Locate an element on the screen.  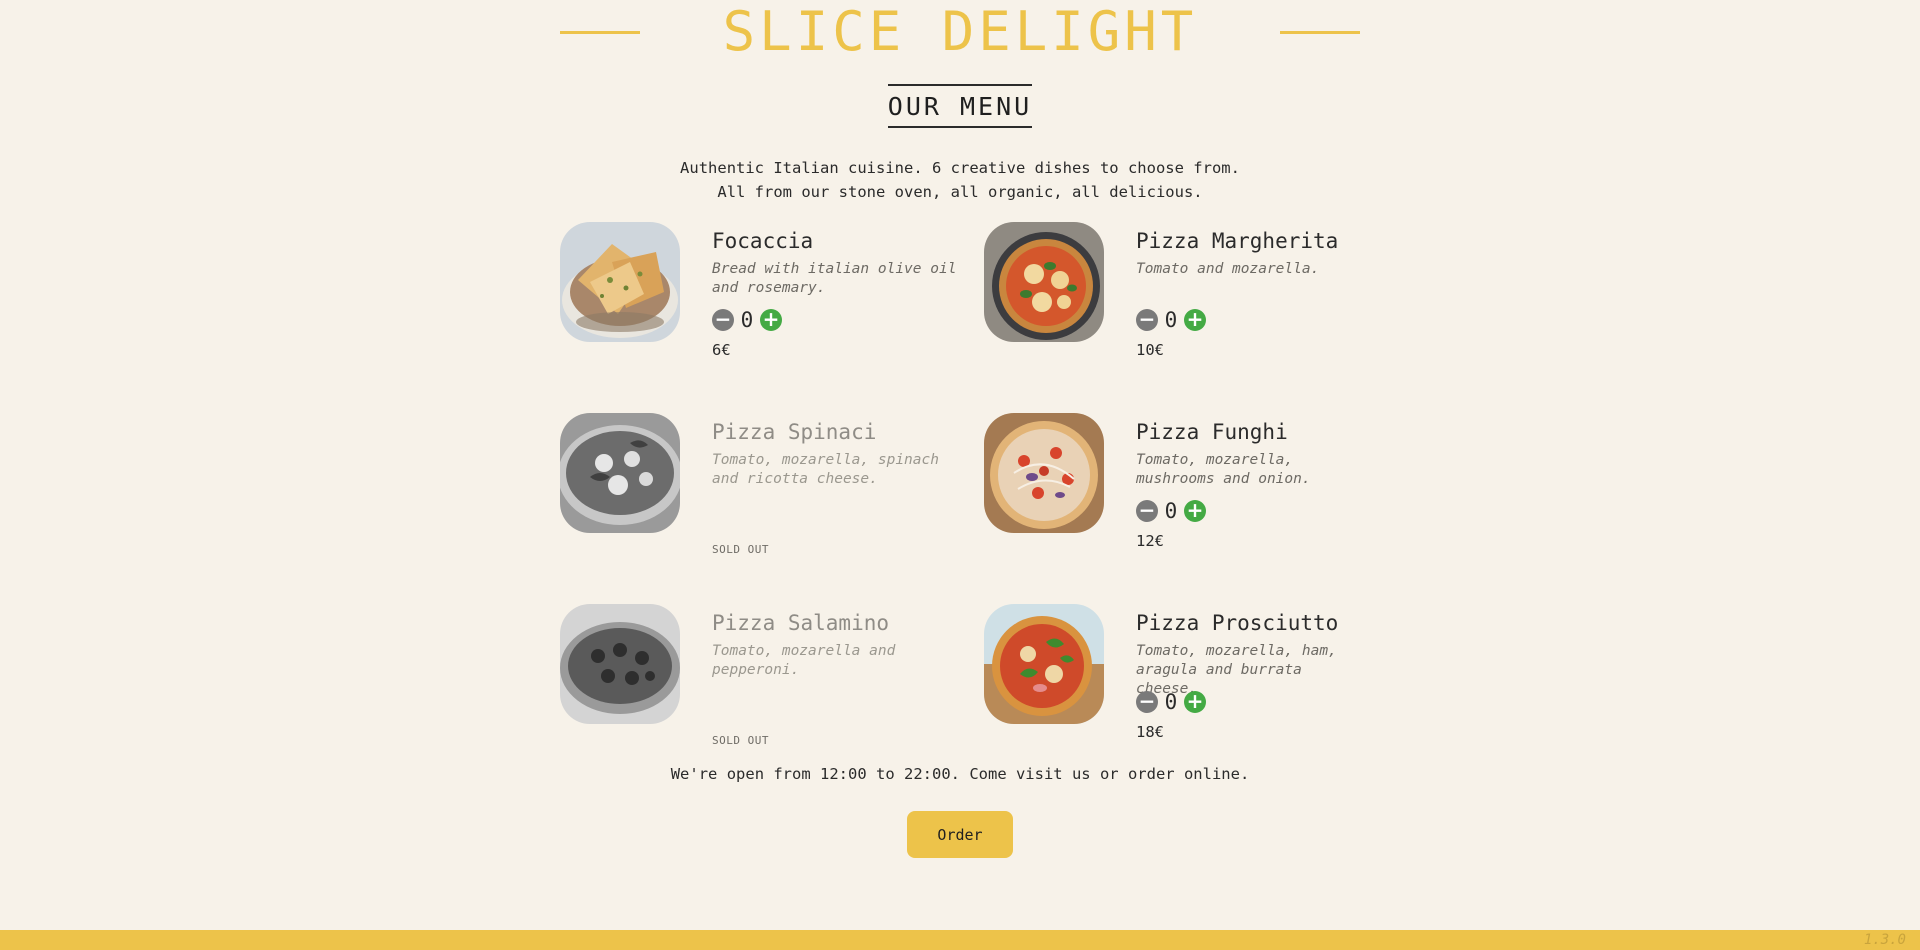
margherita-photo is located at coordinates (1044, 282).